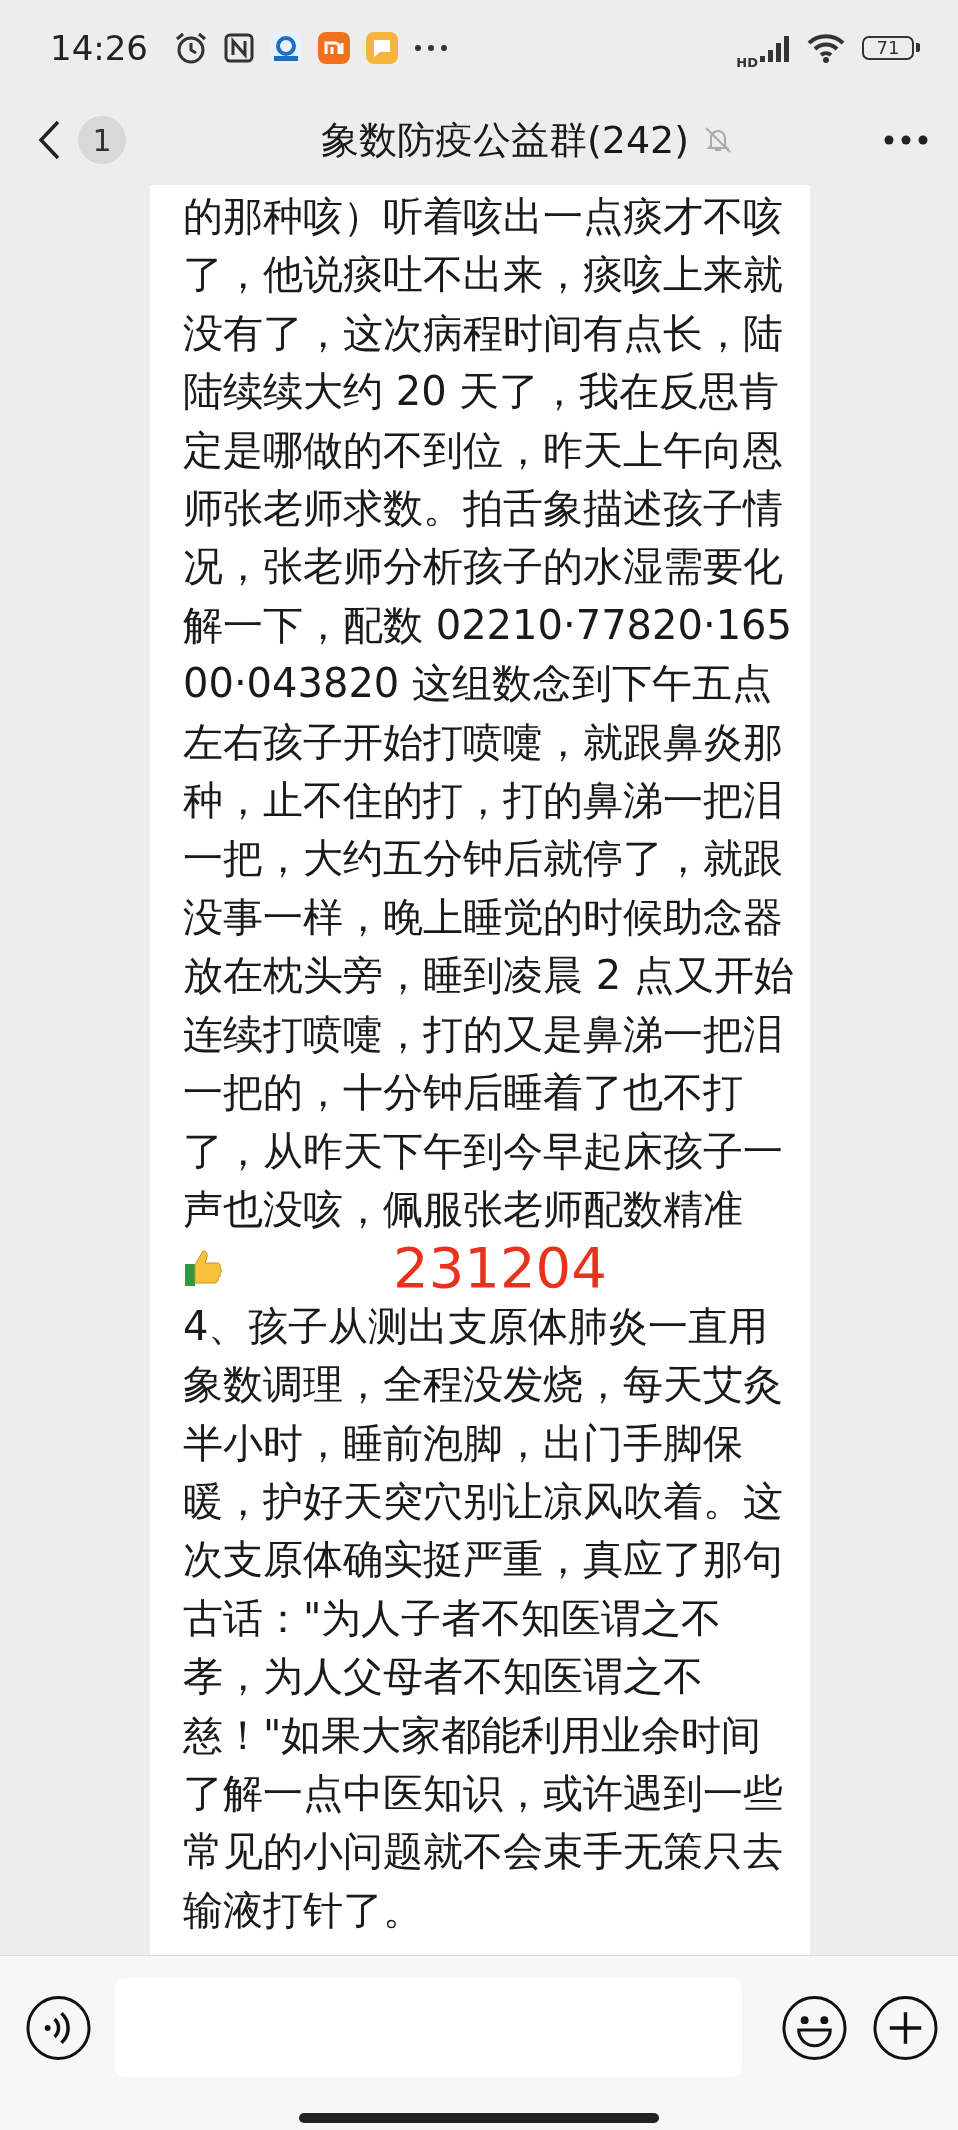  What do you see at coordinates (775, 47) in the screenshot?
I see `signal-icon` at bounding box center [775, 47].